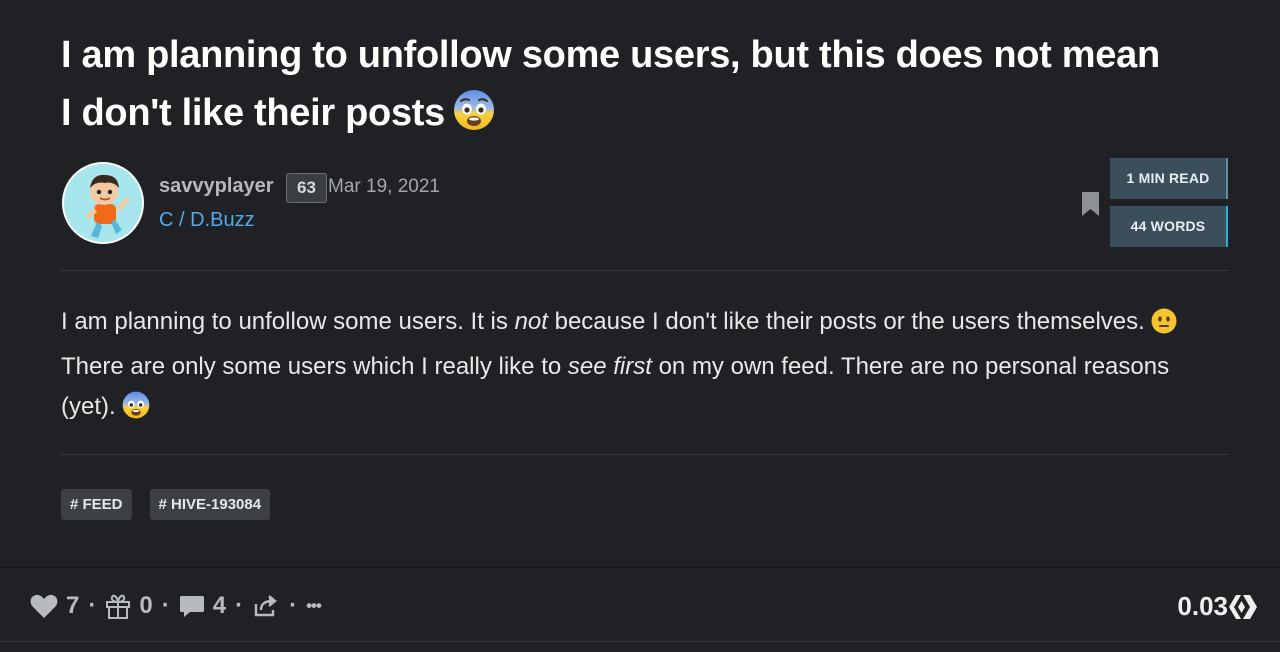 This screenshot has width=1280, height=652. Describe the element at coordinates (219, 606) in the screenshot. I see `comment-count: 4` at that location.